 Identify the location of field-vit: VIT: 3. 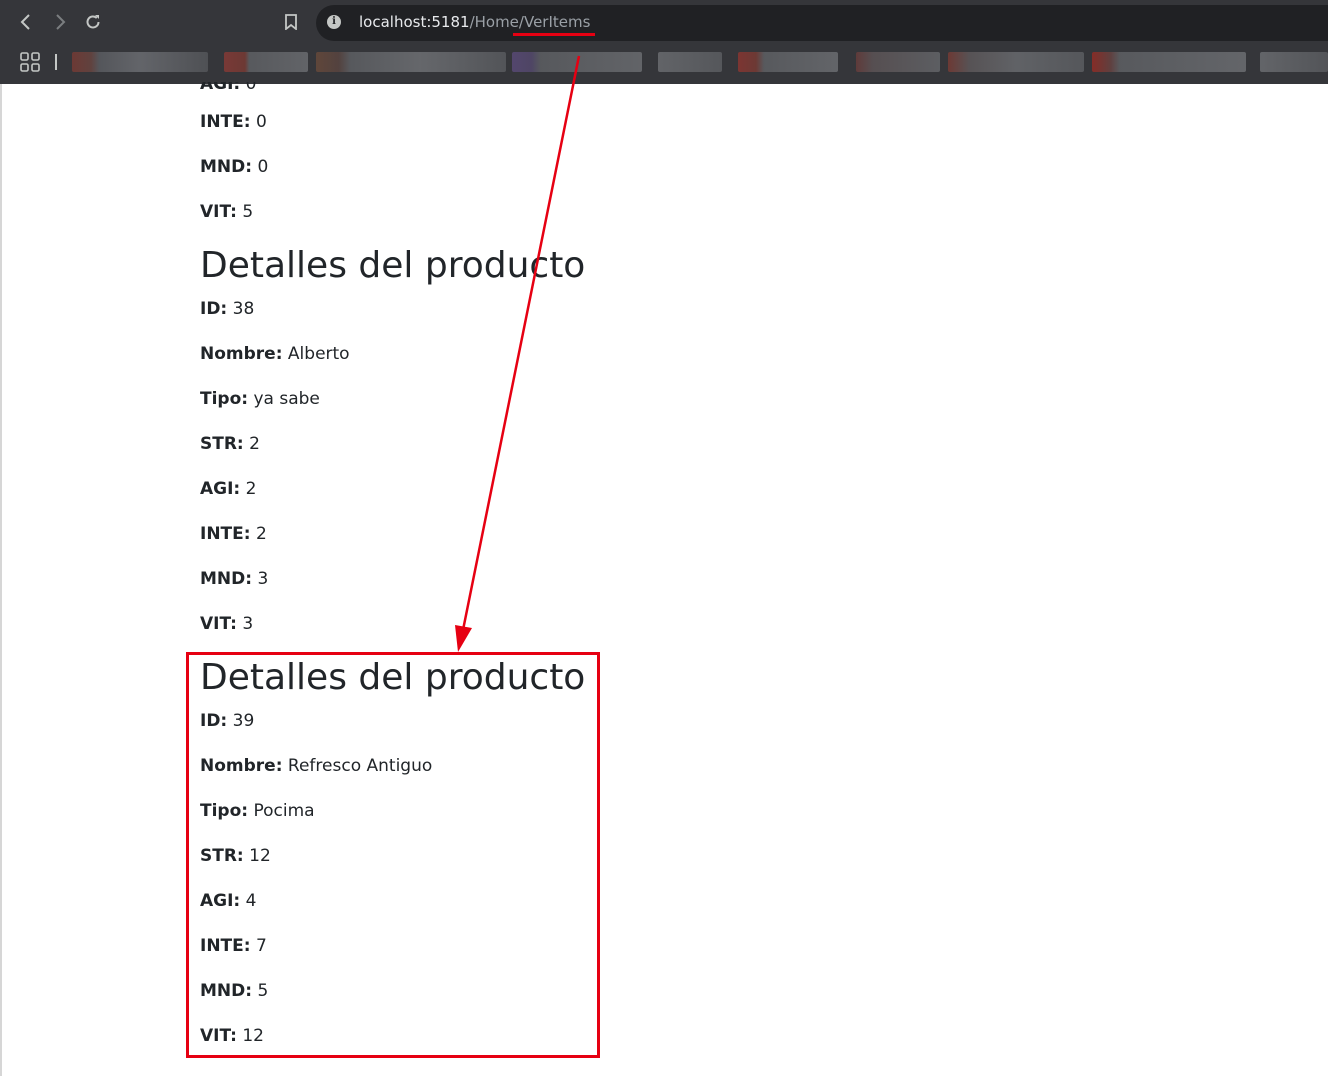
(226, 624).